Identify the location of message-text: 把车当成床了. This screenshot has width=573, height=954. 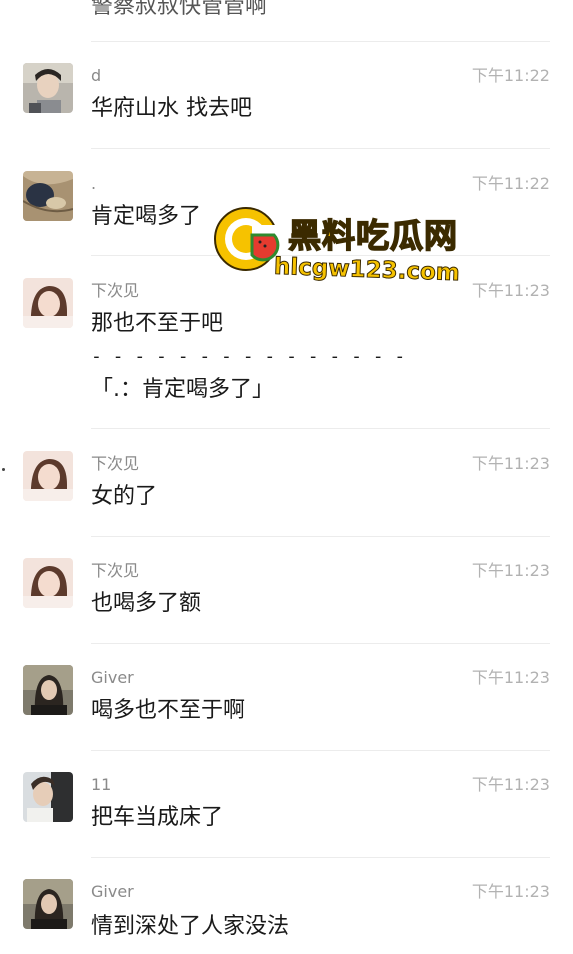
(157, 817).